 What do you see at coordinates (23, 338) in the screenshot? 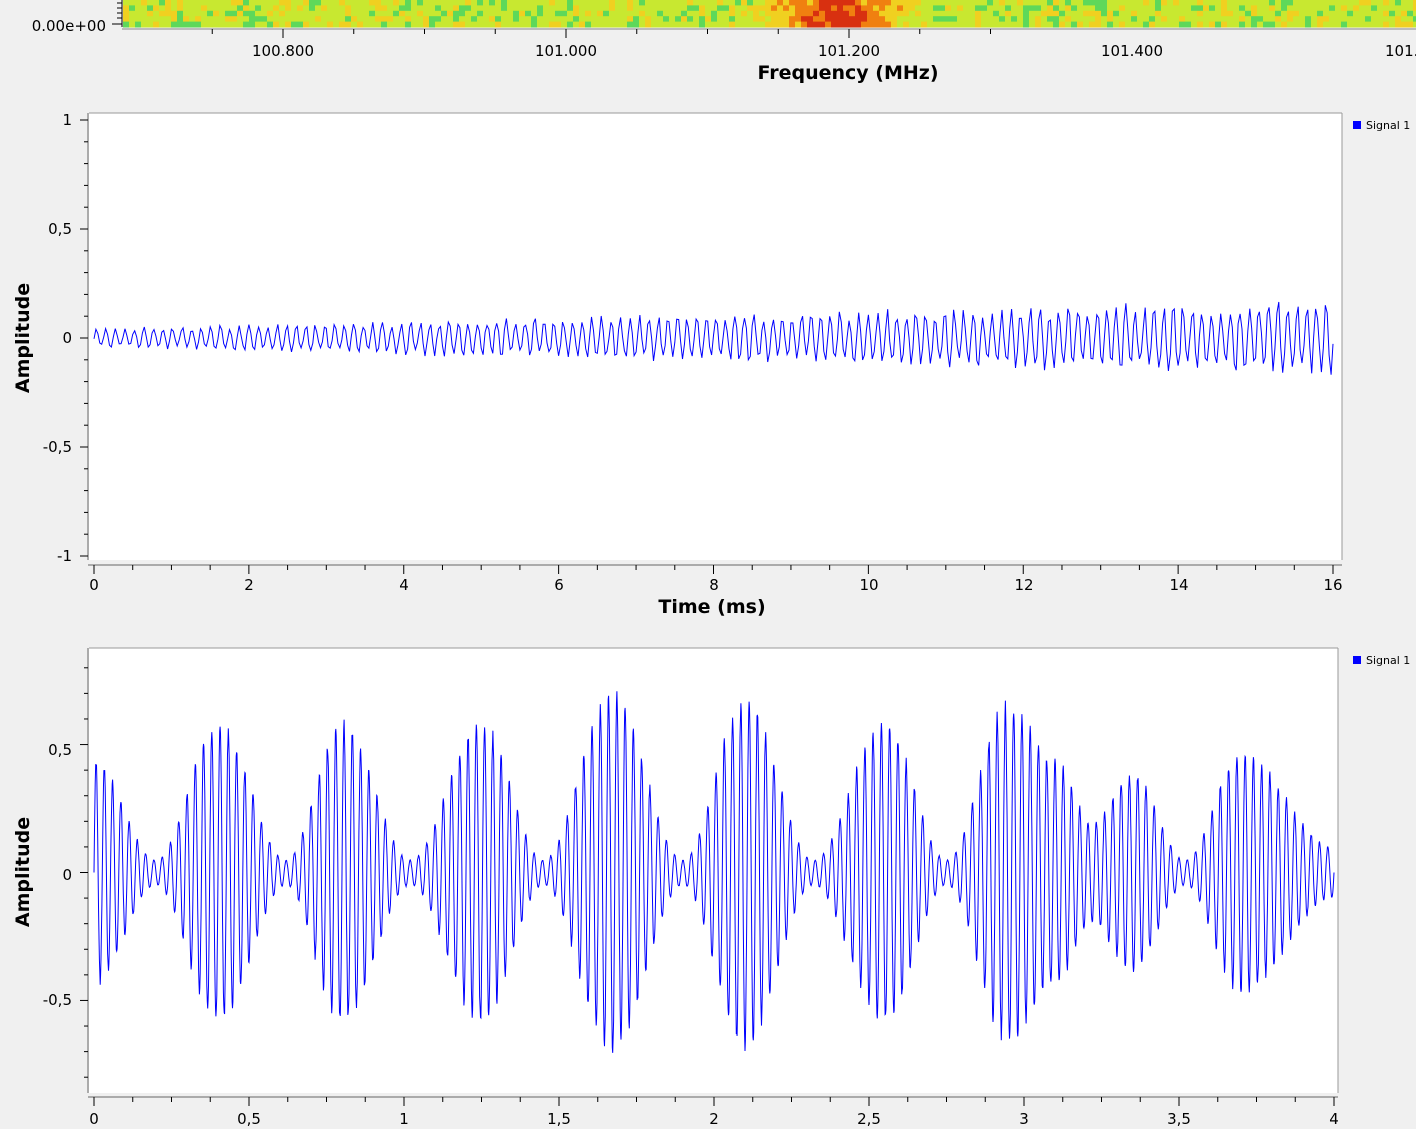
I see `time-plot-1-y-axis-title: Amplitude` at bounding box center [23, 338].